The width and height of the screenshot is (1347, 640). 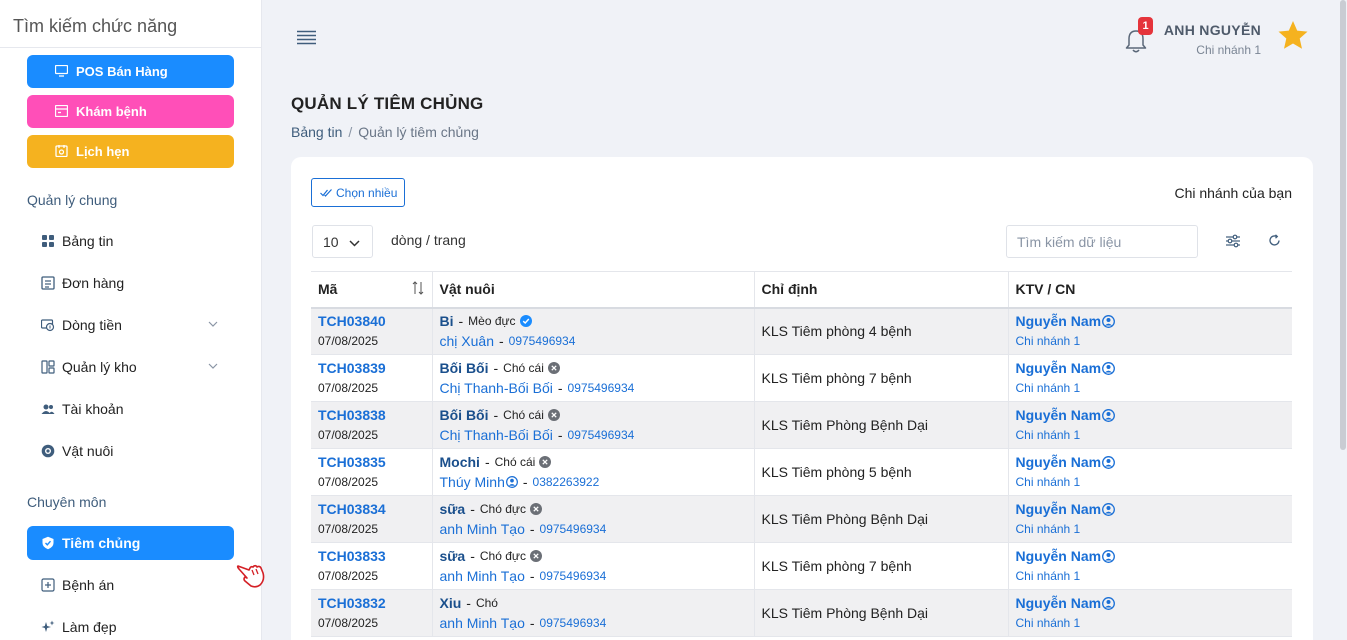 What do you see at coordinates (372, 290) in the screenshot?
I see `column-header-code: Mã` at bounding box center [372, 290].